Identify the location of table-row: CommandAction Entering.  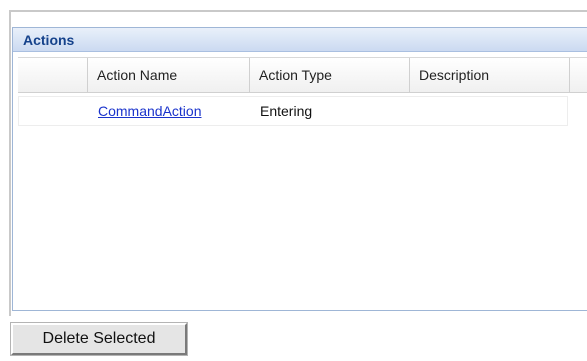
(293, 111).